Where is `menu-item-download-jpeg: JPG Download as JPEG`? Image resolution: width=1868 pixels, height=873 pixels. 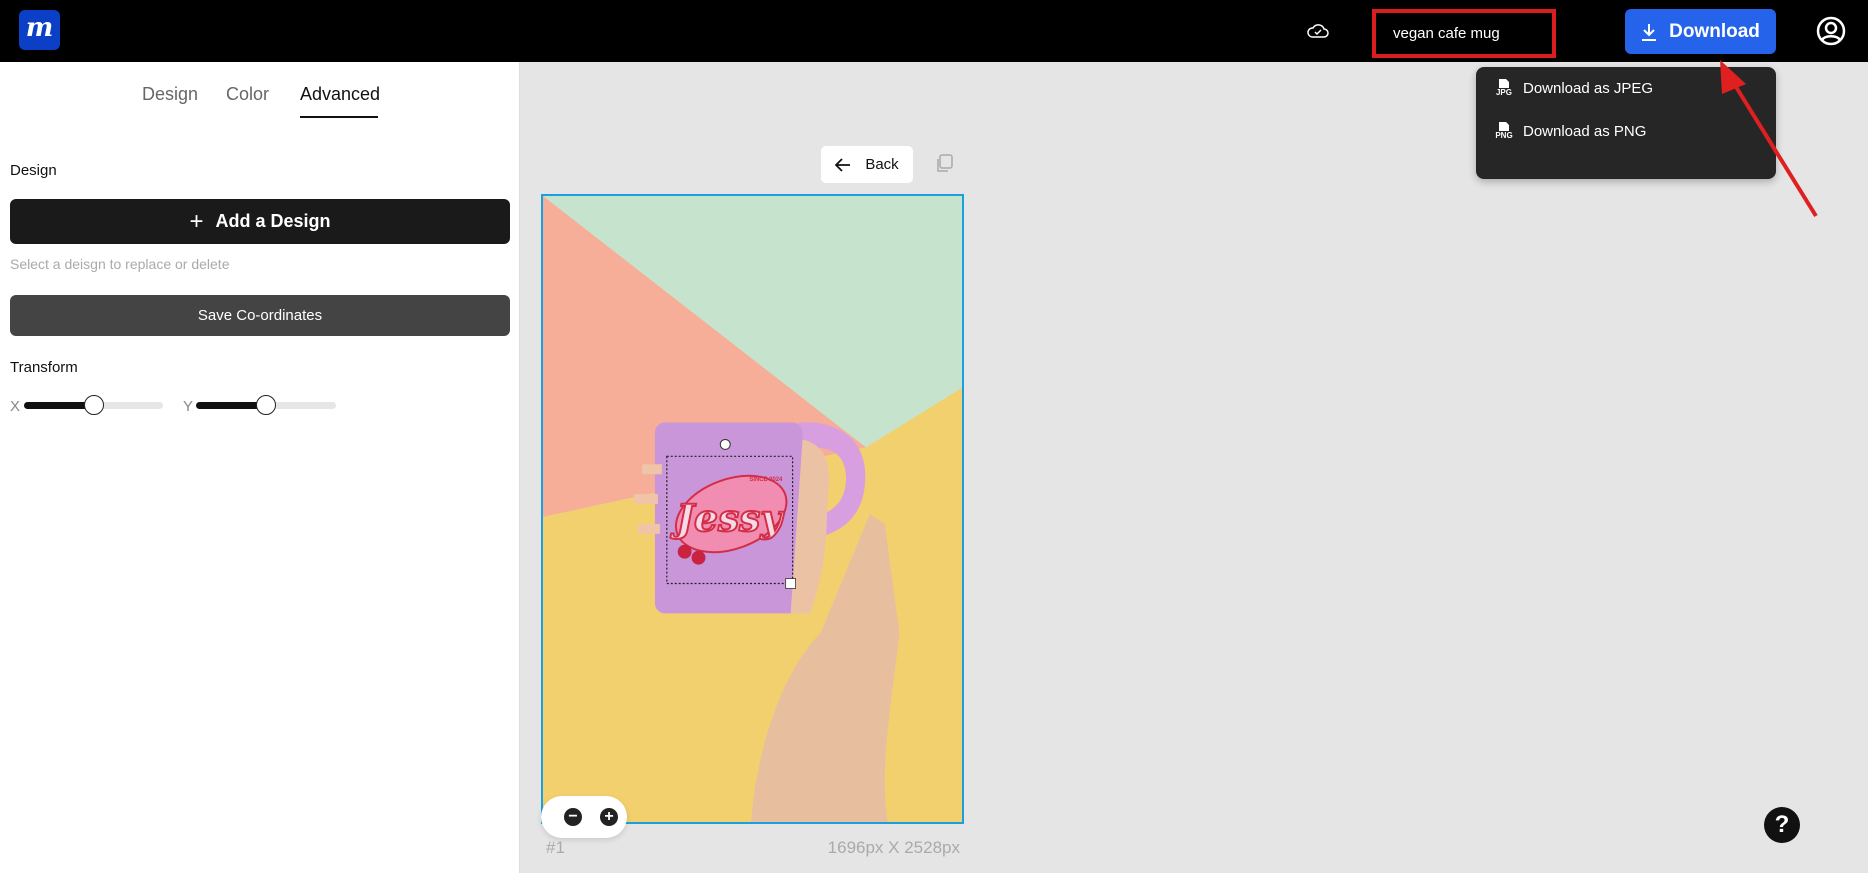 menu-item-download-jpeg: JPG Download as JPEG is located at coordinates (1573, 88).